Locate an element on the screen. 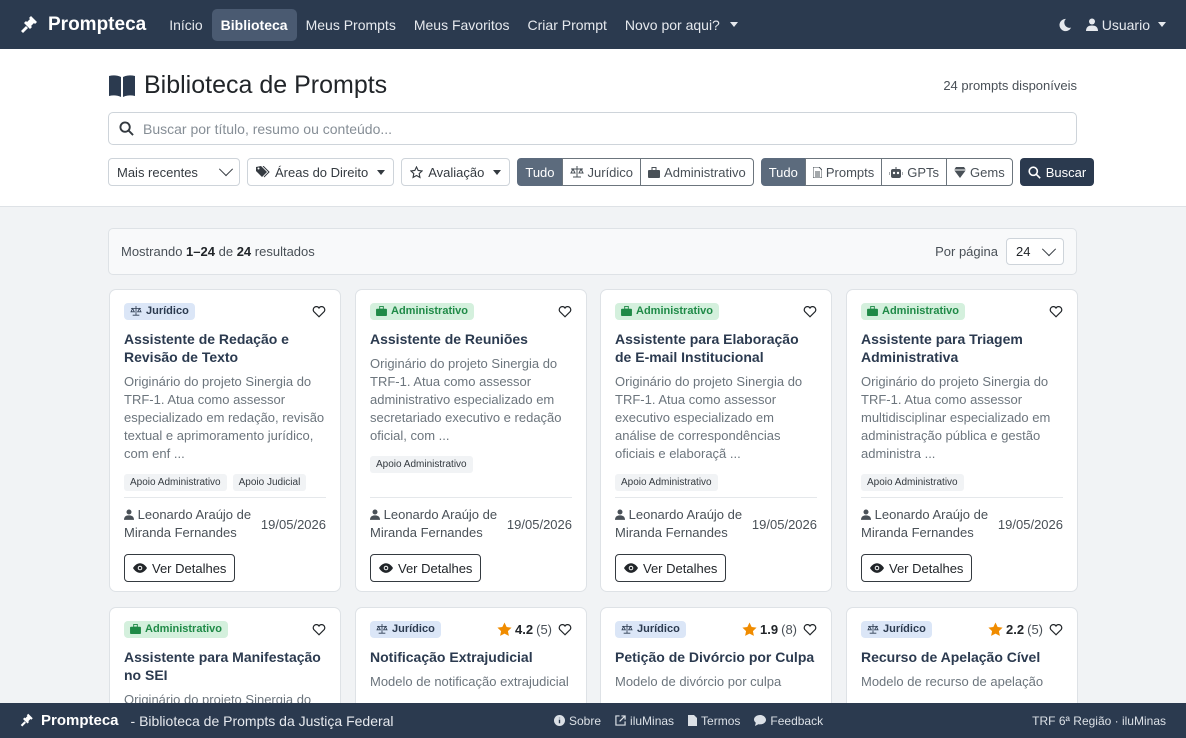 This screenshot has height=738, width=1186. card-description: Modelo de notificação extrajudicial is located at coordinates (469, 681).